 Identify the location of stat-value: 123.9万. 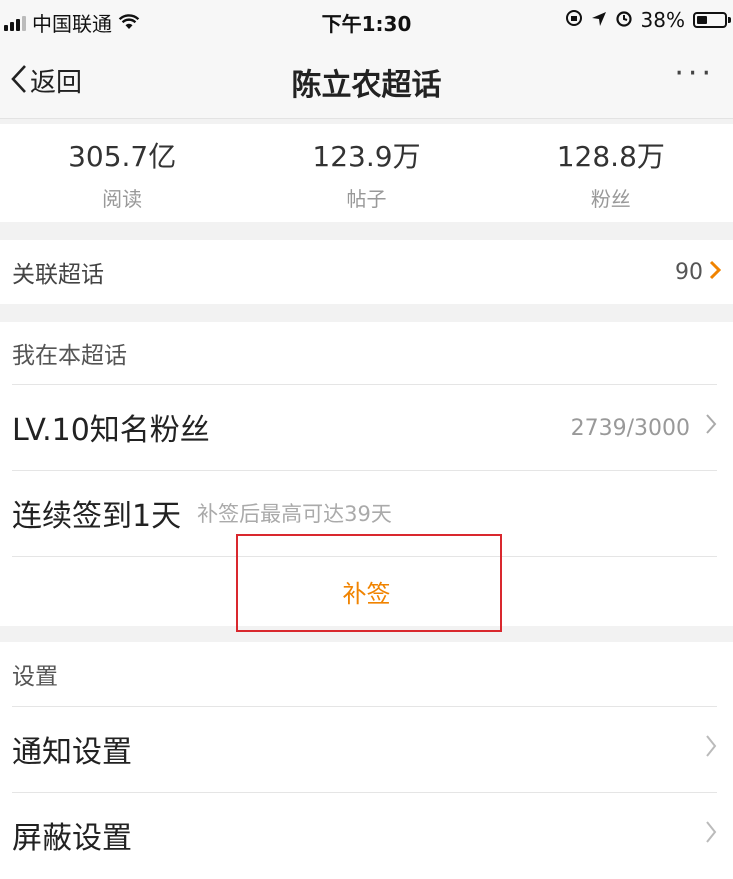
(366, 156).